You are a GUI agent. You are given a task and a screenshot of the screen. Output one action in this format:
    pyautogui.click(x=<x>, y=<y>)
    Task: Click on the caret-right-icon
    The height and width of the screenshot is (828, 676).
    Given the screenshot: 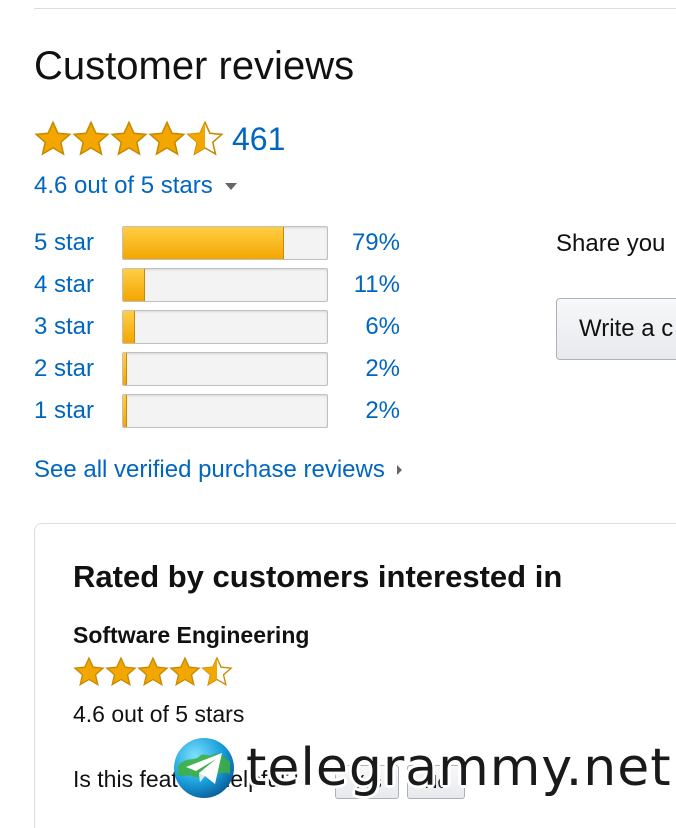 What is the action you would take?
    pyautogui.click(x=399, y=470)
    